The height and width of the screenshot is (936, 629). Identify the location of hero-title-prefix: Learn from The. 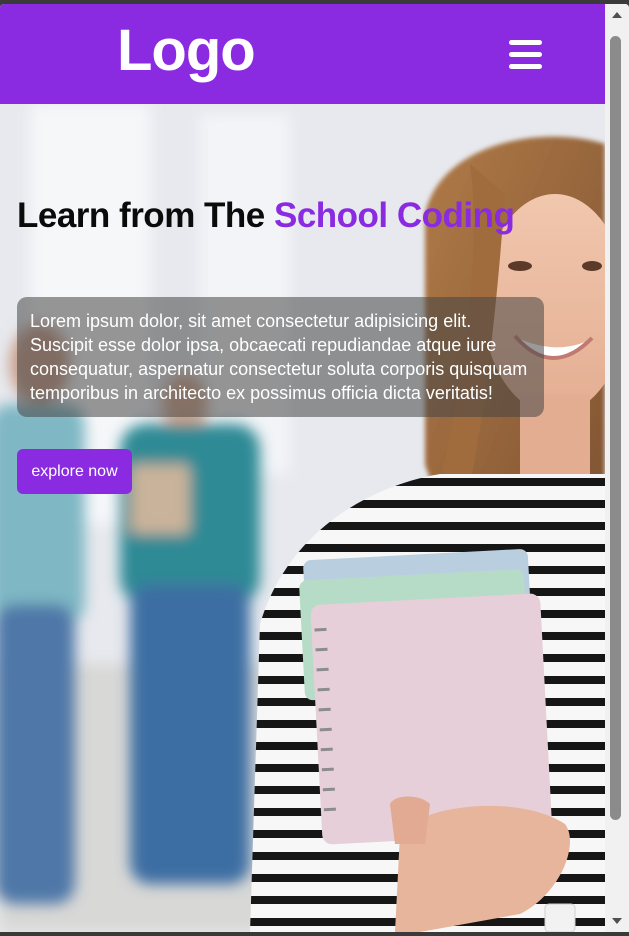
(145, 215).